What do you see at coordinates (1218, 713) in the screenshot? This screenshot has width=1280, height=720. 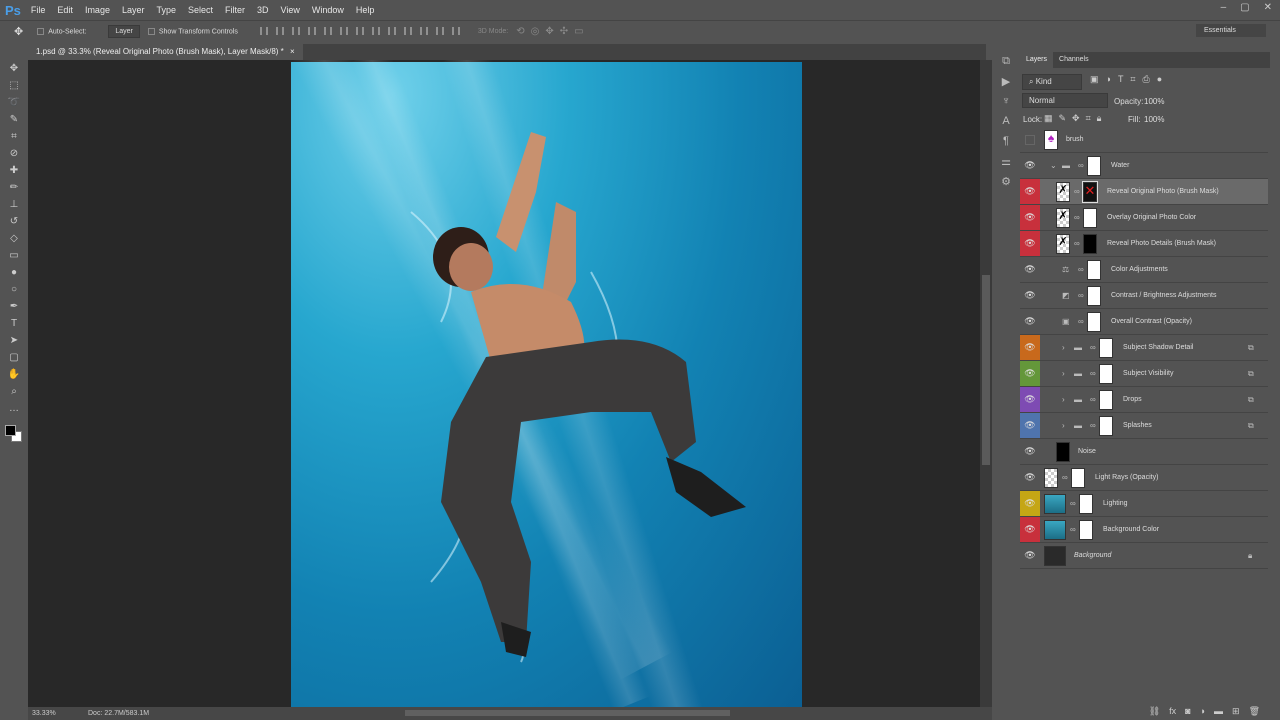 I see `new-group-icon: ▬` at bounding box center [1218, 713].